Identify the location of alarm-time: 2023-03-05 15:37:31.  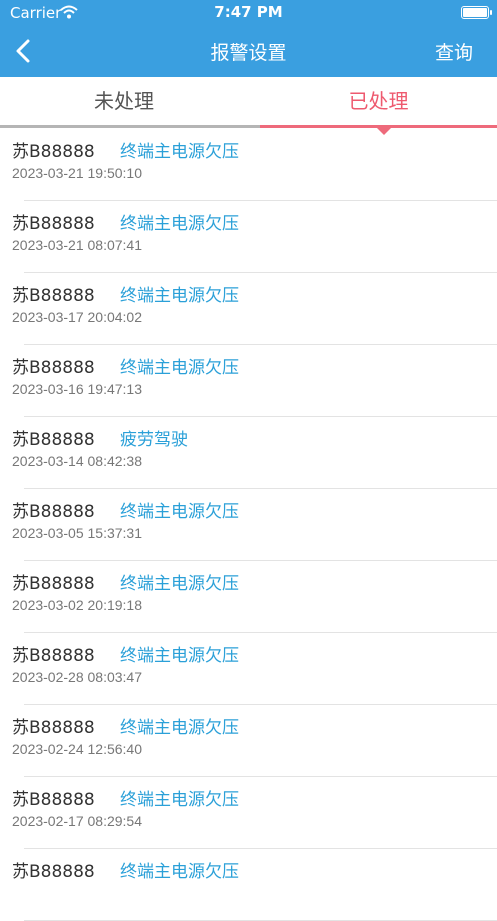
(77, 533).